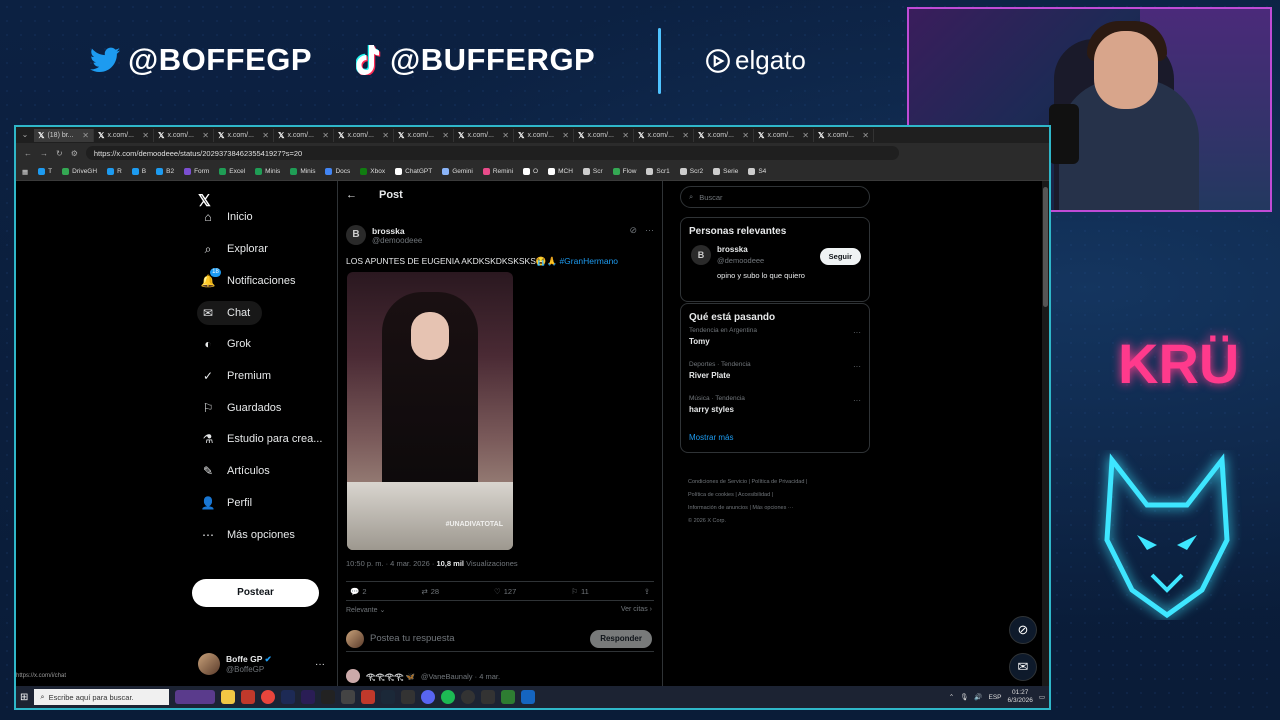 This screenshot has height=720, width=1280. Describe the element at coordinates (691, 171) in the screenshot. I see `bookmark-item: Scr2` at that location.